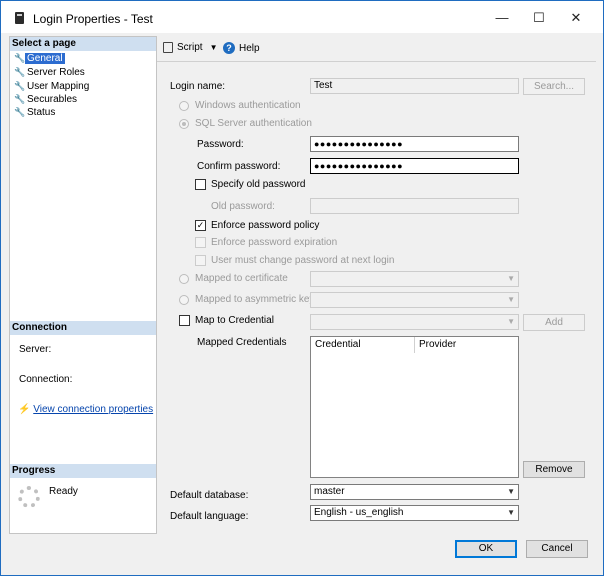 The image size is (604, 576). I want to click on must-change-label: User must change password at next login, so click(303, 260).